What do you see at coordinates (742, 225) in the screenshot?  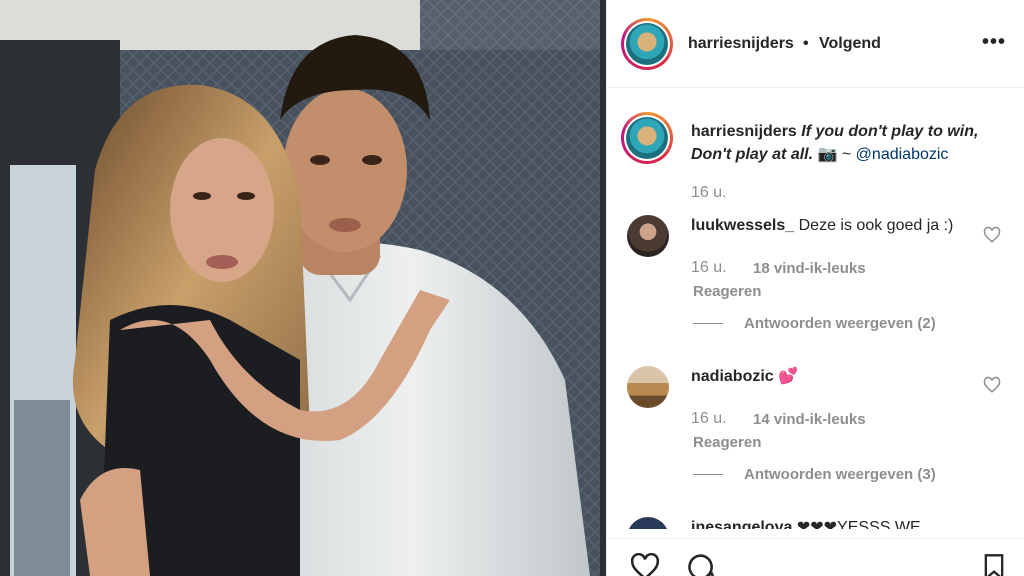 I see `comment-username: luukwessels_` at bounding box center [742, 225].